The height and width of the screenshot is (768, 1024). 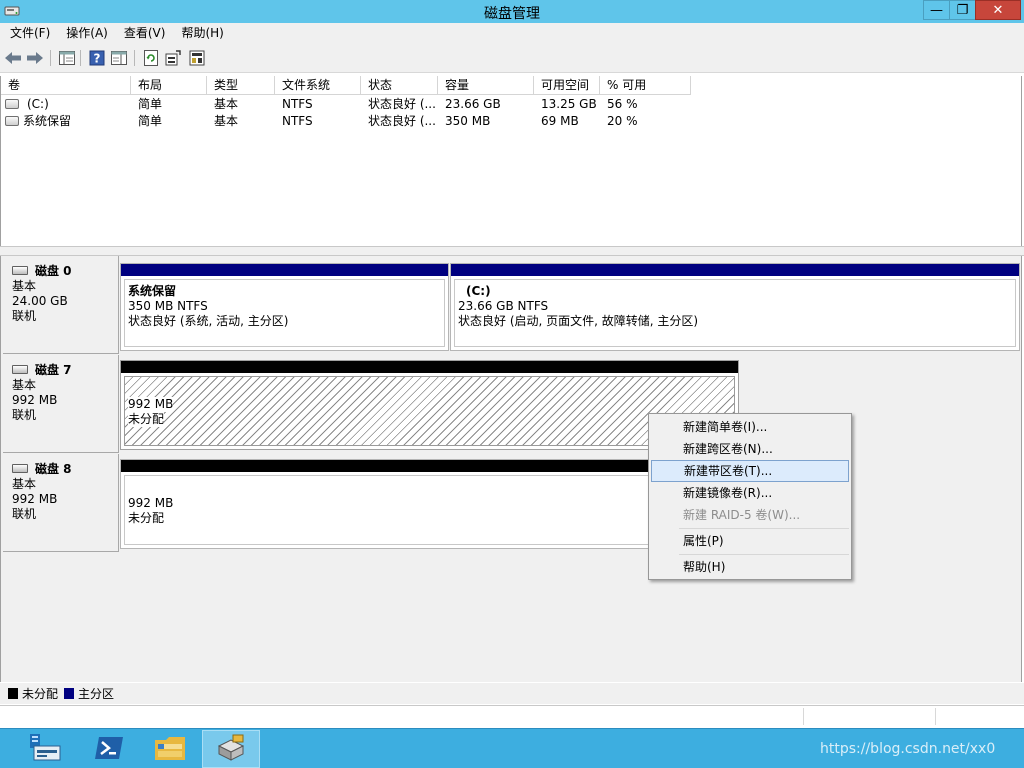 I want to click on partition-body: 系统保留 350 MB NTFS 状态良好 (系统, 活动, 主分区), so click(x=284, y=313).